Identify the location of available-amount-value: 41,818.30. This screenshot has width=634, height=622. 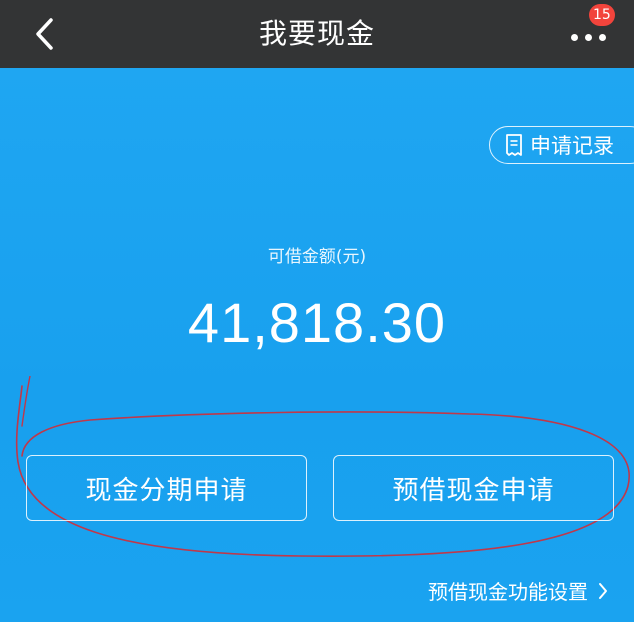
(317, 322).